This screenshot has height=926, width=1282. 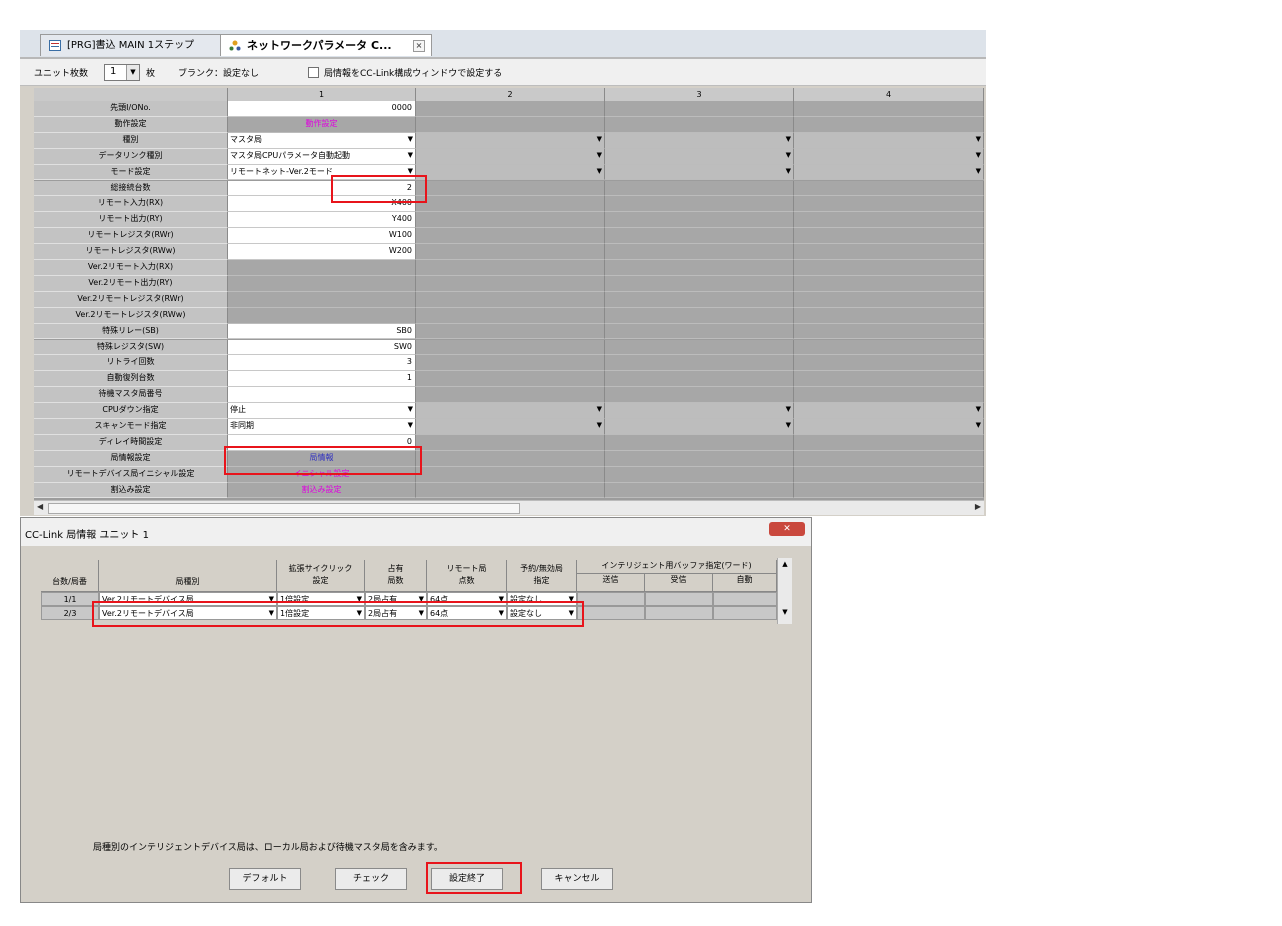 What do you see at coordinates (131, 299) in the screenshot?
I see `row-label: Ver.2リモートレジスタ(RWr)` at bounding box center [131, 299].